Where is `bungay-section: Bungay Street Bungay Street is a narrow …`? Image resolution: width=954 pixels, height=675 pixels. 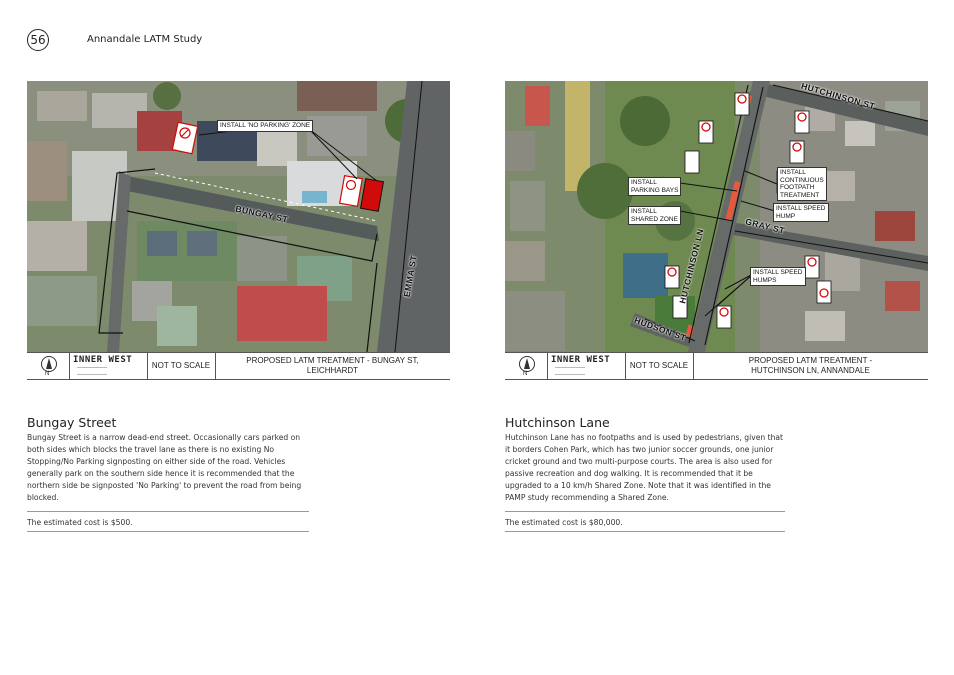
bungay-section: Bungay Street Bungay Street is a narrow … is located at coordinates (168, 473).